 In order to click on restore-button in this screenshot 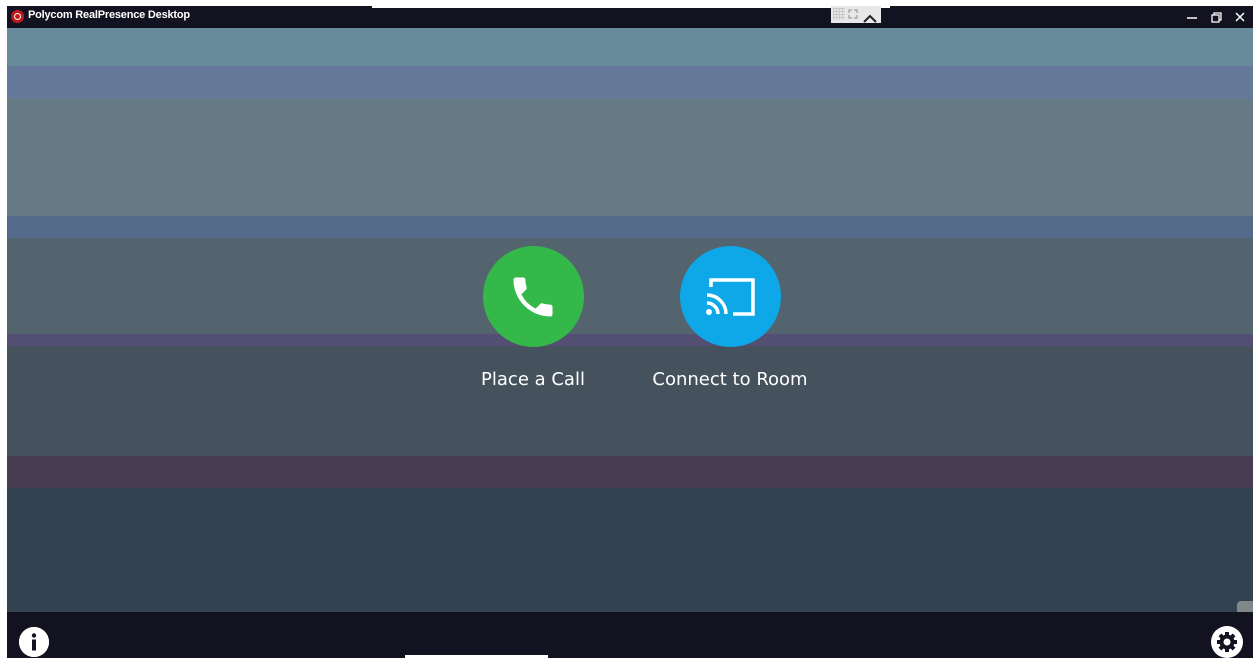, I will do `click(1216, 17)`.